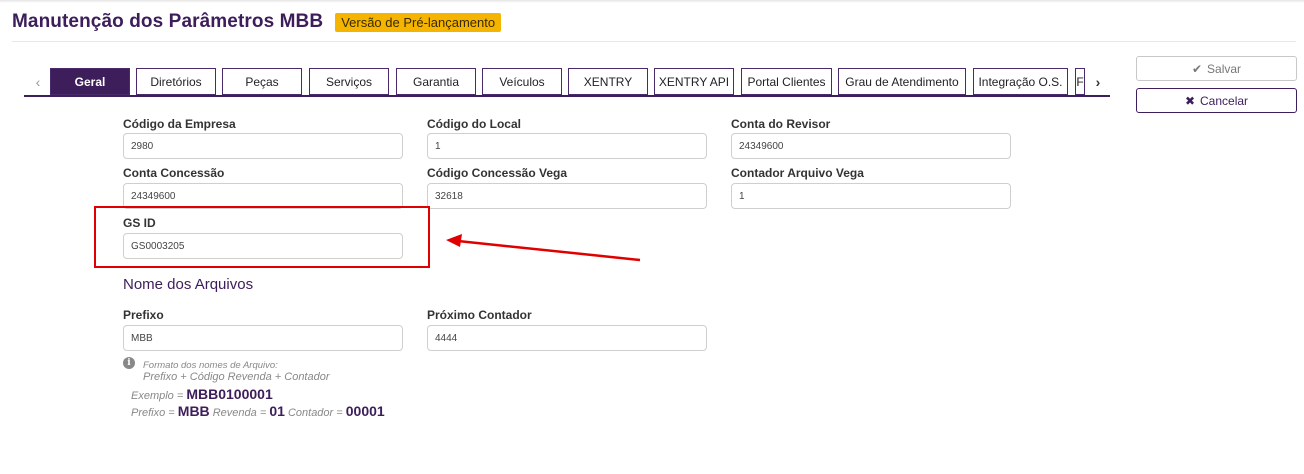  Describe the element at coordinates (263, 338) in the screenshot. I see `prefixo-input` at that location.